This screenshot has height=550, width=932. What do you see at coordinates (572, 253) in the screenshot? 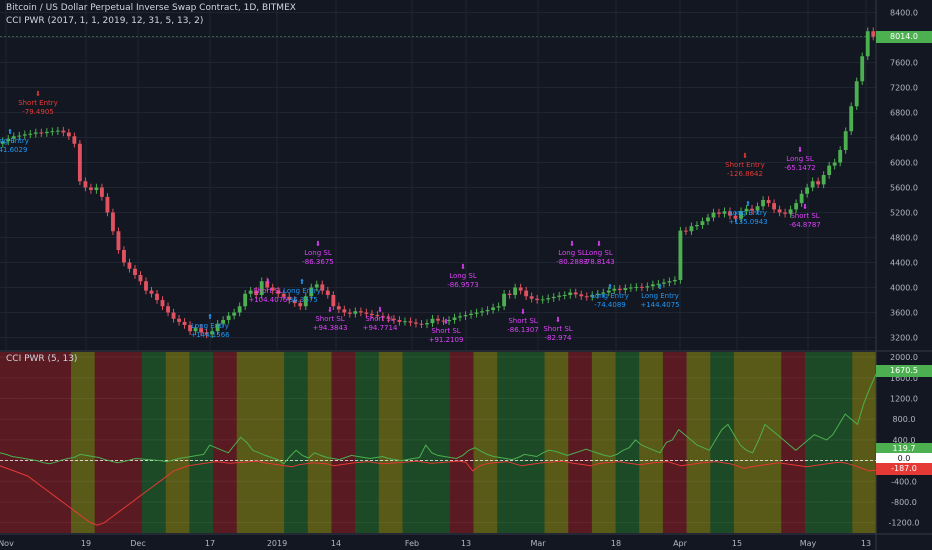
I see `signal-label: Long SL` at bounding box center [572, 253].